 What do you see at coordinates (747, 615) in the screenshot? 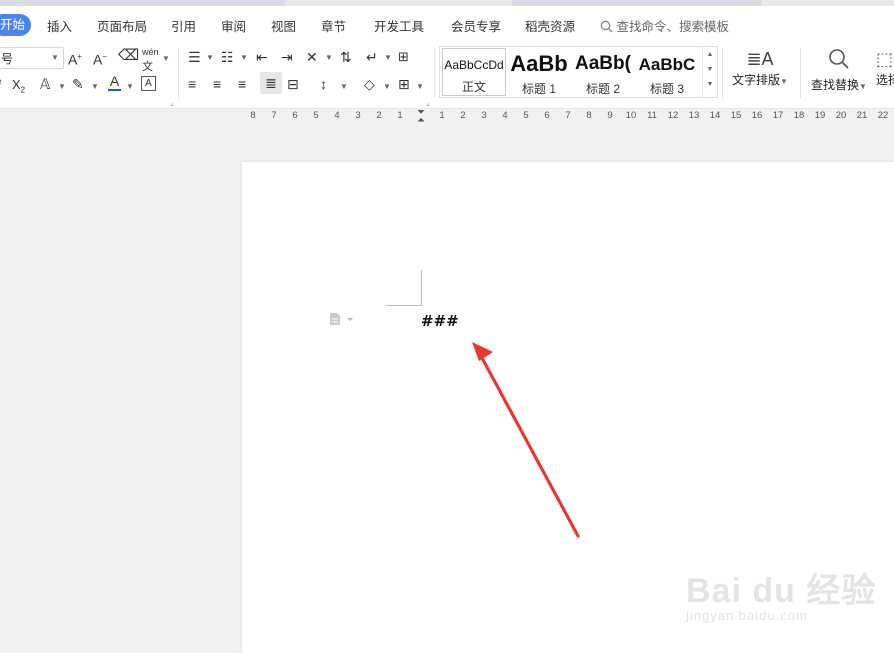
I see `watermark-url: jingyan.baidu.com` at bounding box center [747, 615].